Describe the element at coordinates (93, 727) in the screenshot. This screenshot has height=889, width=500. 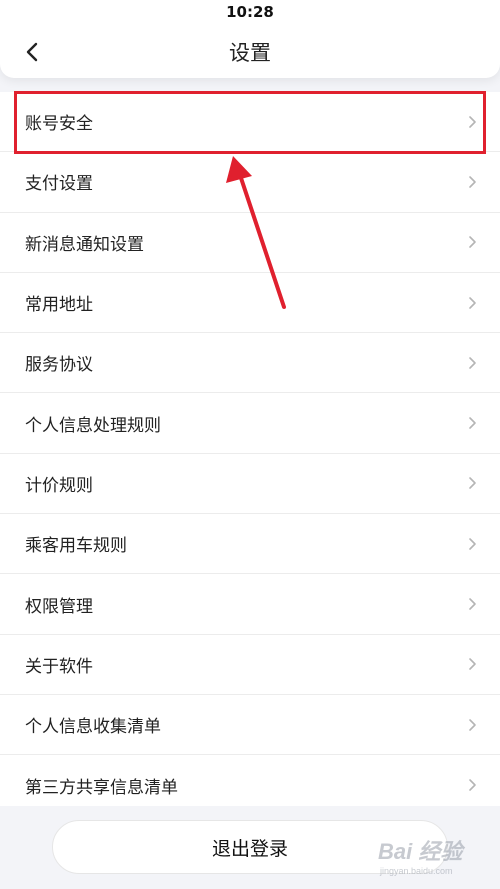
I see `settings-item-label: 个人信息收集清单` at that location.